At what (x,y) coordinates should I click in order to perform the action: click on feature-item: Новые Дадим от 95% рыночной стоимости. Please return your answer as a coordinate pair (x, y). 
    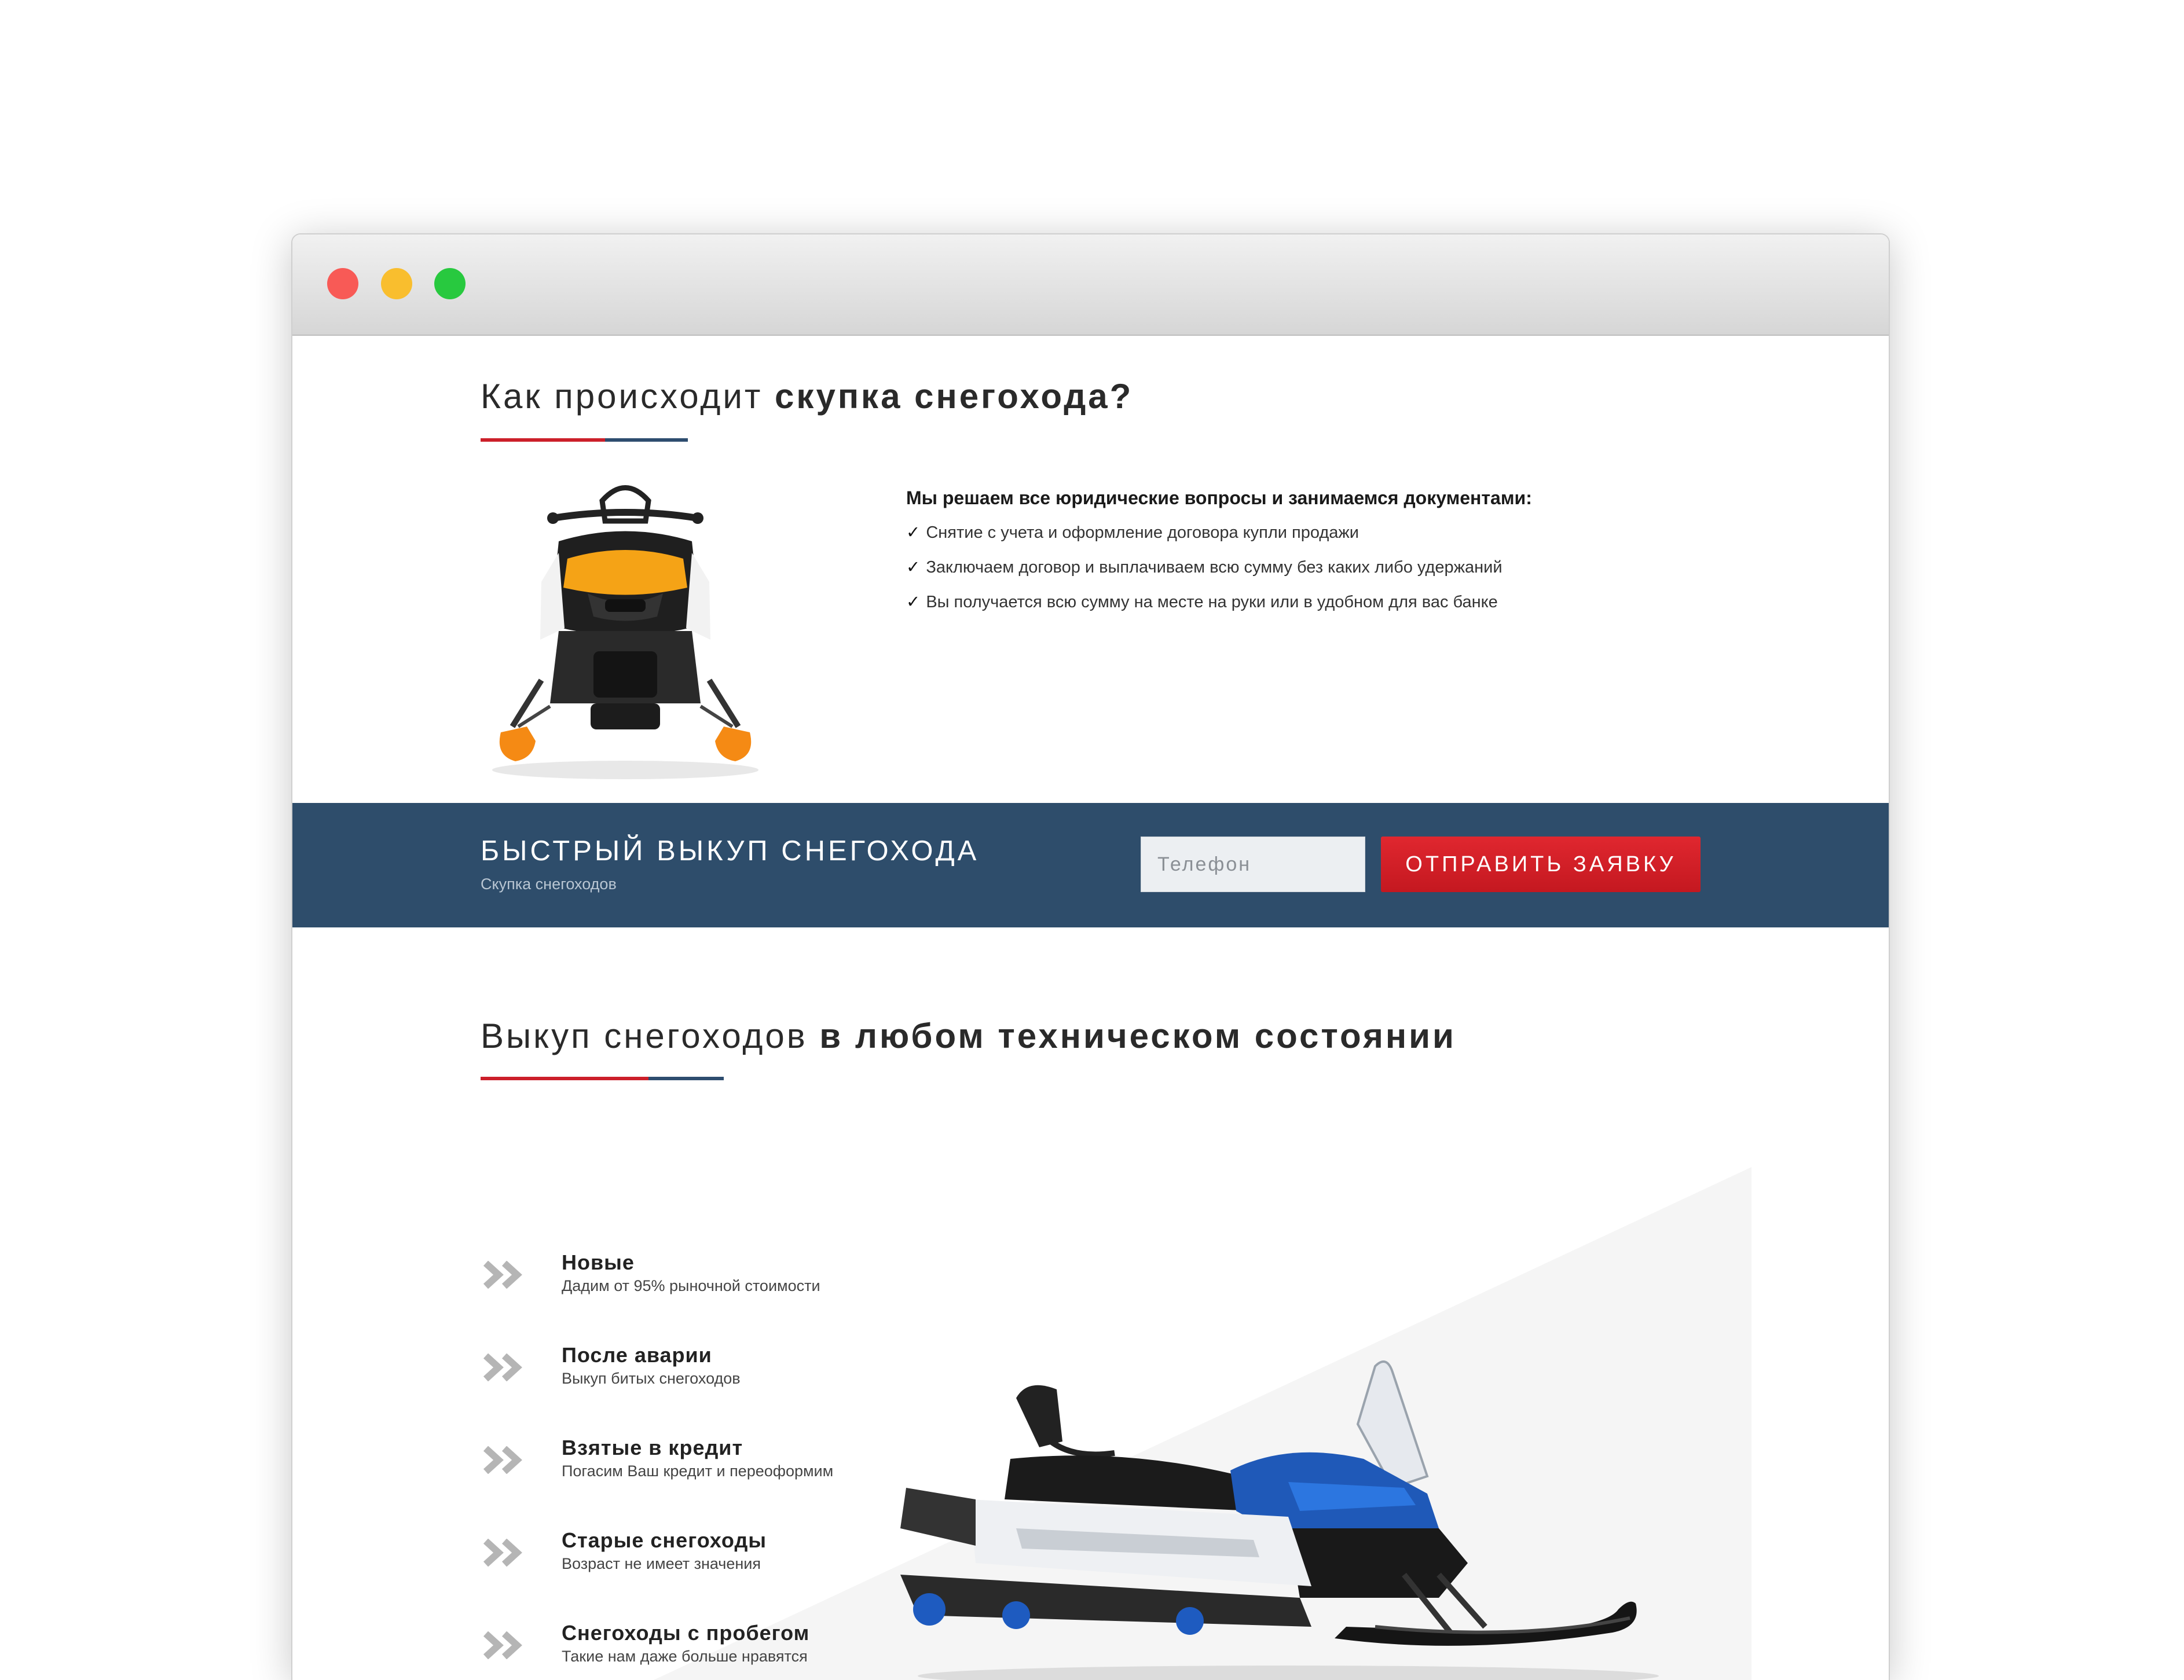
    Looking at the image, I should click on (715, 1285).